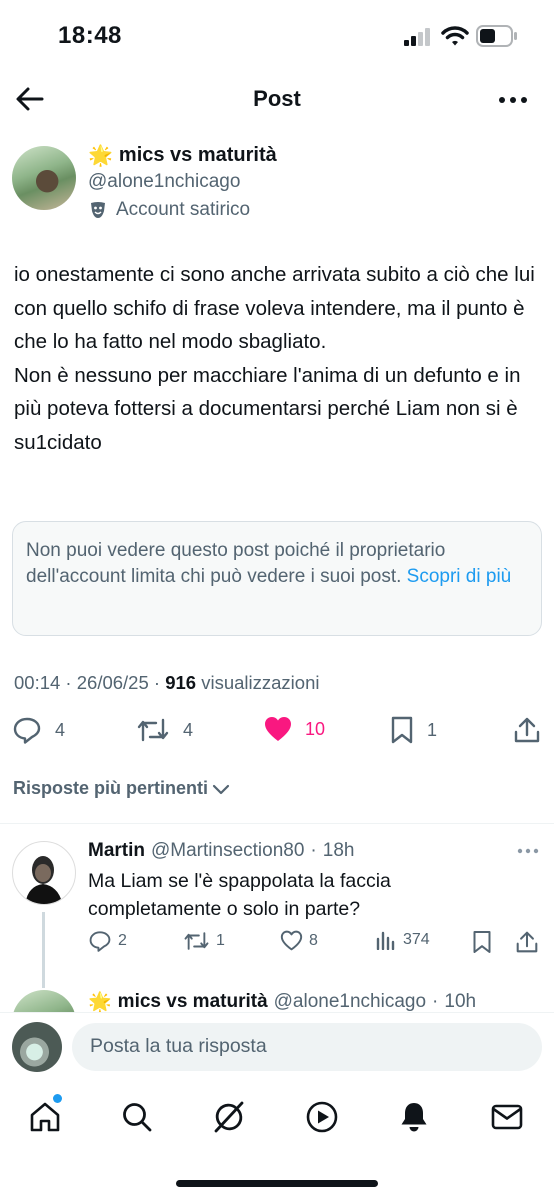 Image resolution: width=554 pixels, height=1200 pixels. I want to click on bookmark-count: 1, so click(432, 729).